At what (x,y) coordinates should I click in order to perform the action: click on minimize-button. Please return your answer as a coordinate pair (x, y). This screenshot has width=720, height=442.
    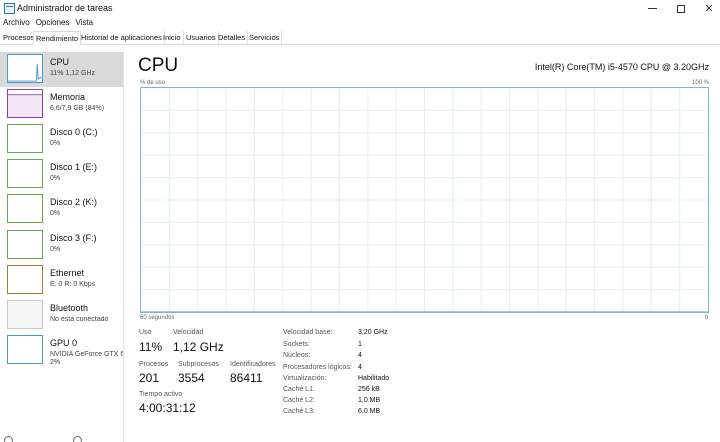
    Looking at the image, I should click on (652, 8).